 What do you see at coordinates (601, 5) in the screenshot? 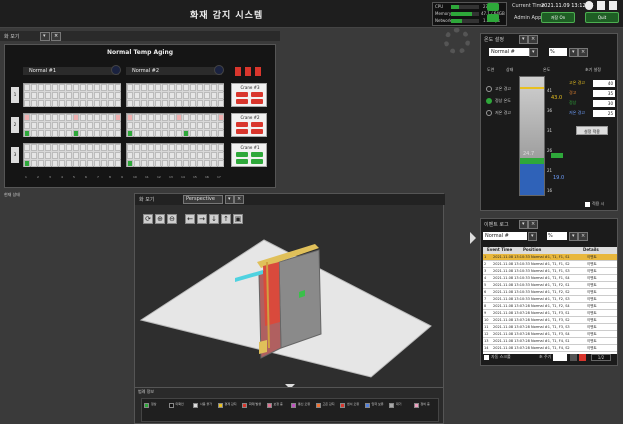
I see `list-icon` at bounding box center [601, 5].